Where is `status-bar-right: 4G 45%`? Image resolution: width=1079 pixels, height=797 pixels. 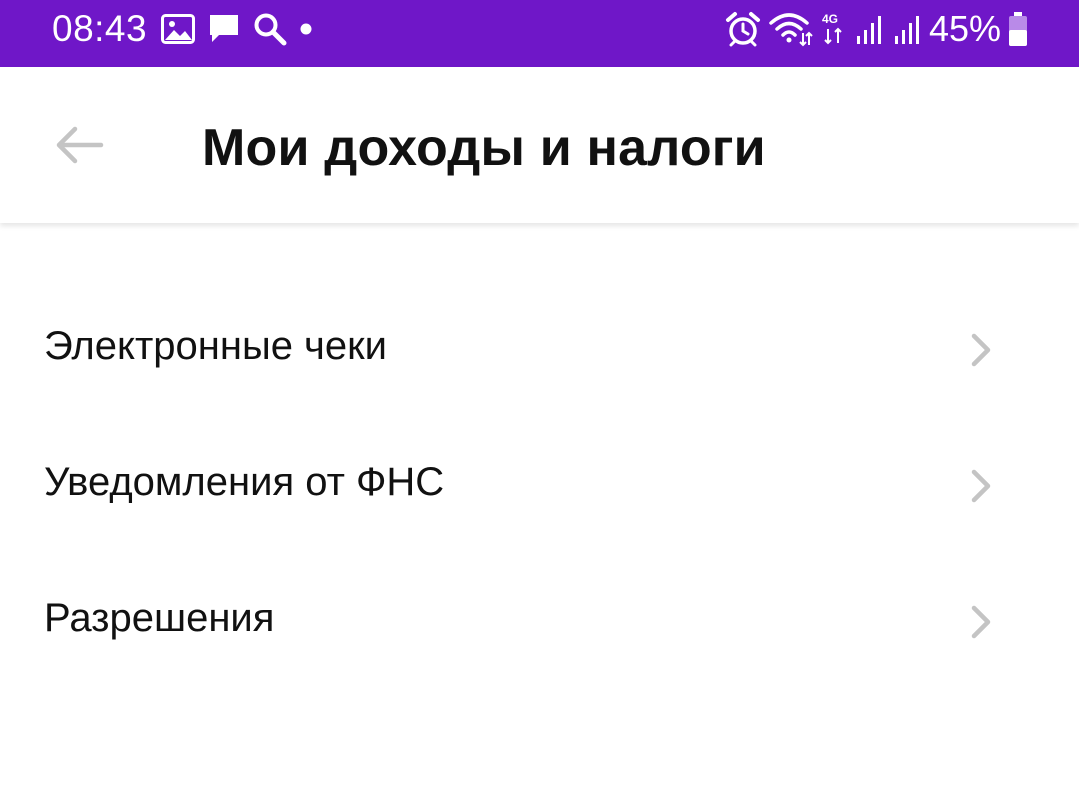
status-bar-right: 4G 45% is located at coordinates (873, 29).